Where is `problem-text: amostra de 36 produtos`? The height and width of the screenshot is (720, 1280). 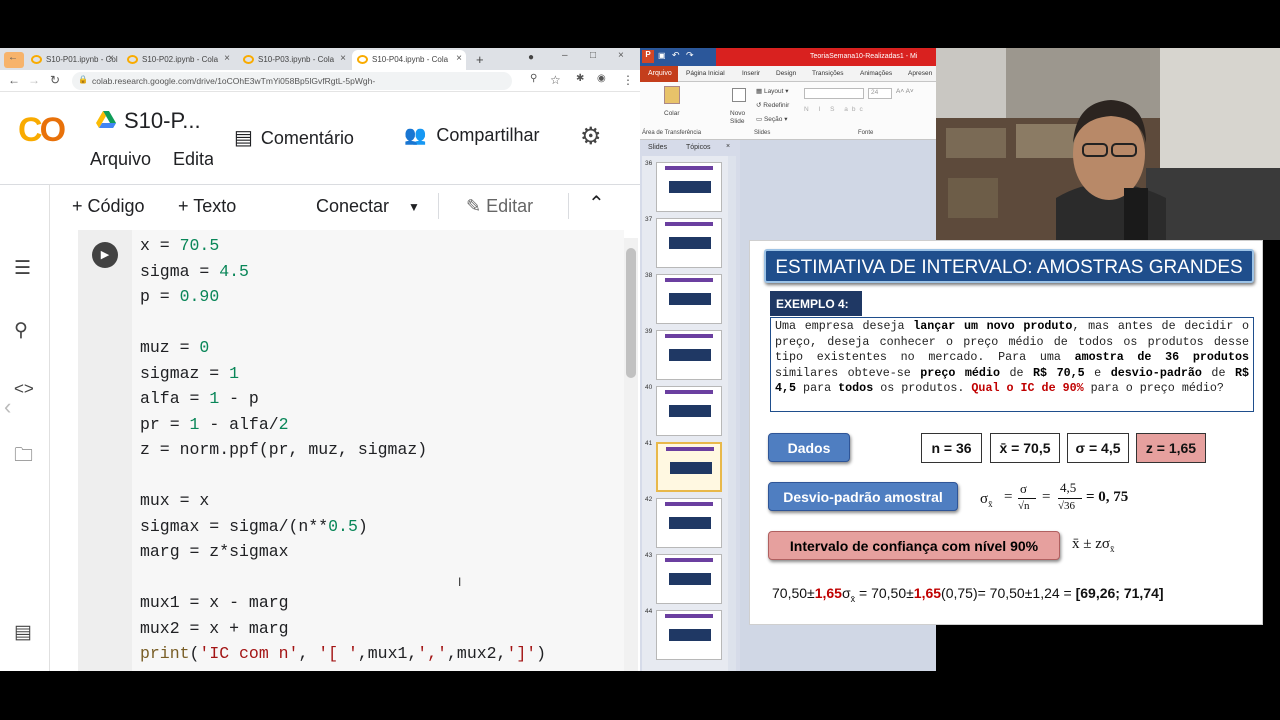
problem-text: amostra de 36 produtos is located at coordinates (1161, 357).